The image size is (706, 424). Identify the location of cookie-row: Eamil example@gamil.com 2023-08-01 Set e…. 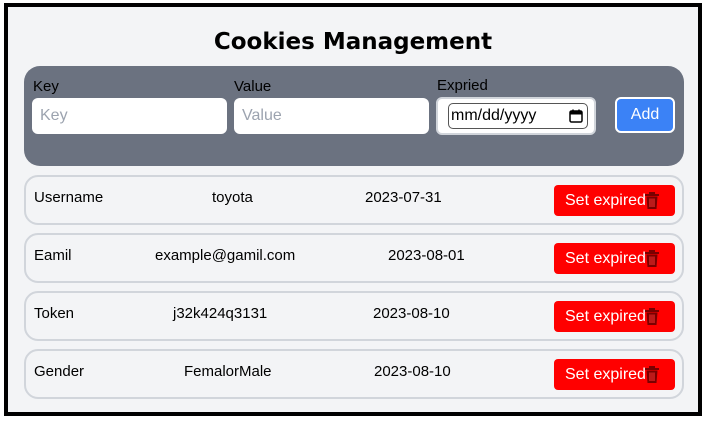
(354, 258).